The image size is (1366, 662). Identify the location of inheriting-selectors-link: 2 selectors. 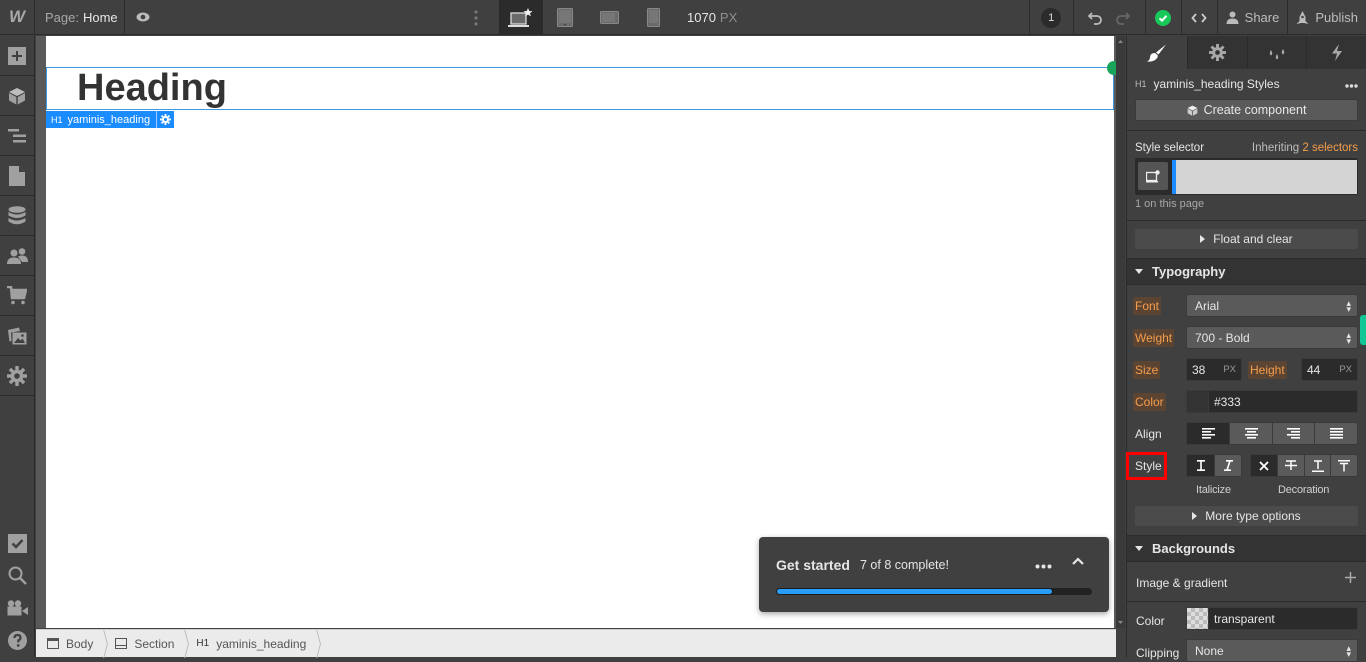
(1330, 148).